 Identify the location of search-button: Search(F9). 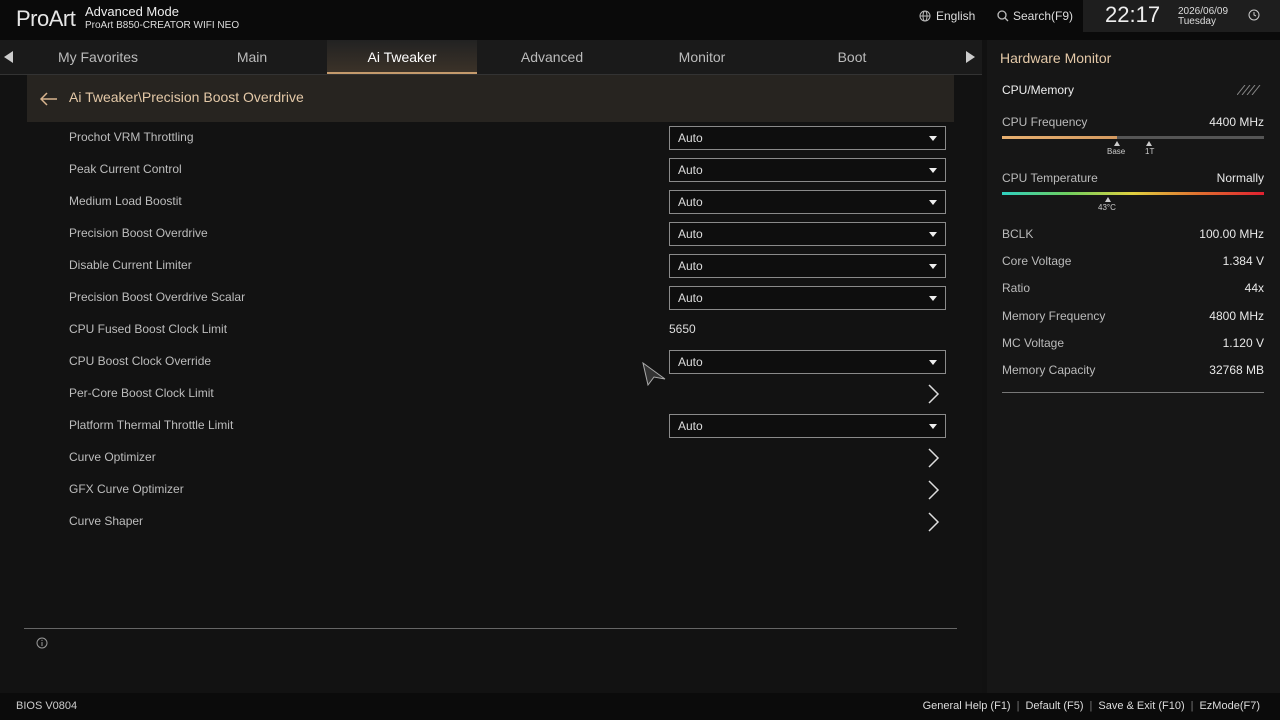
(1035, 16).